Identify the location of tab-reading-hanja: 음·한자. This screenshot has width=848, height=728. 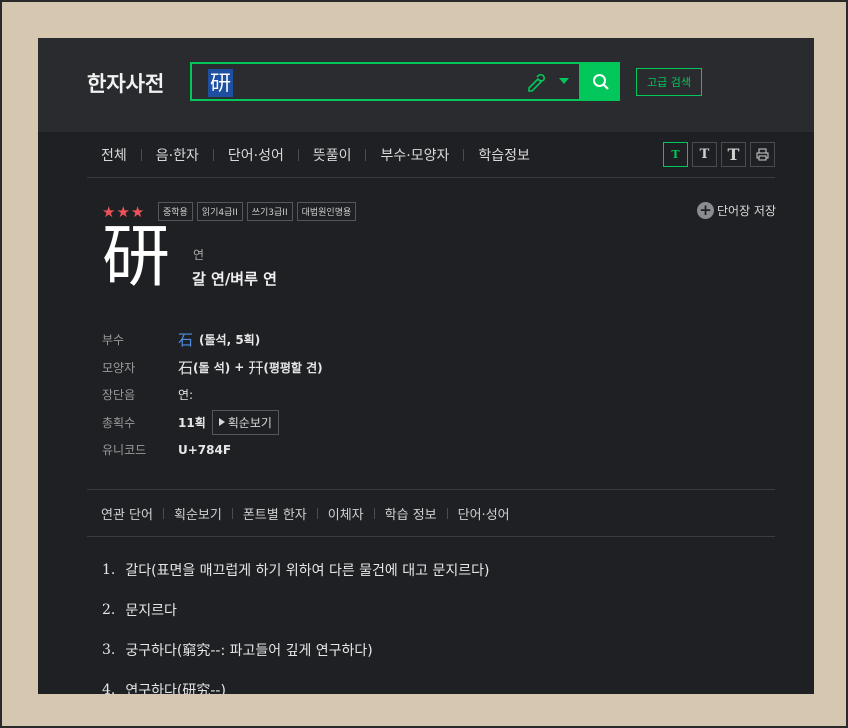
(177, 155).